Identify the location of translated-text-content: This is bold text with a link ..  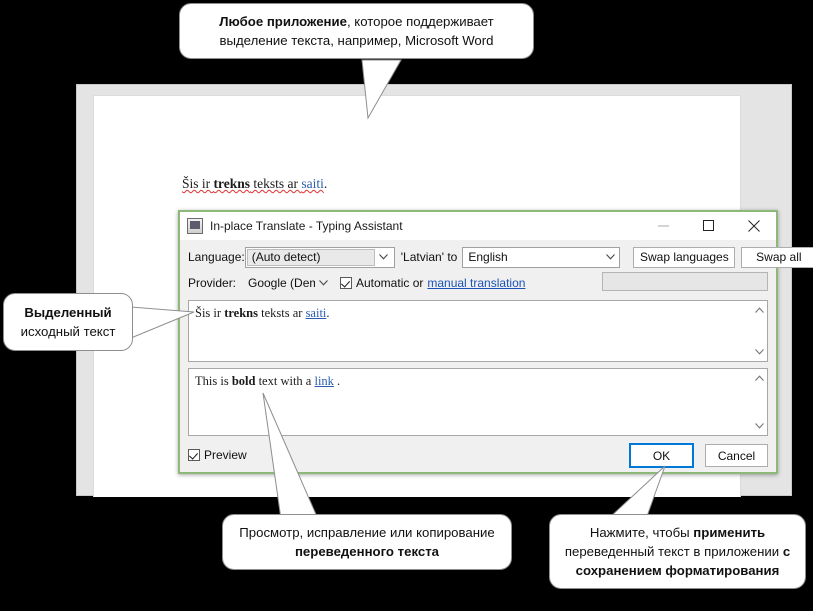
(471, 381).